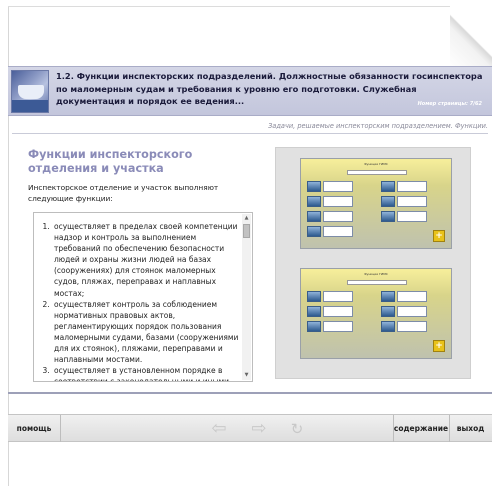 Image resolution: width=500 pixels, height=500 pixels. What do you see at coordinates (246, 231) in the screenshot?
I see `scroll-thumb` at bounding box center [246, 231].